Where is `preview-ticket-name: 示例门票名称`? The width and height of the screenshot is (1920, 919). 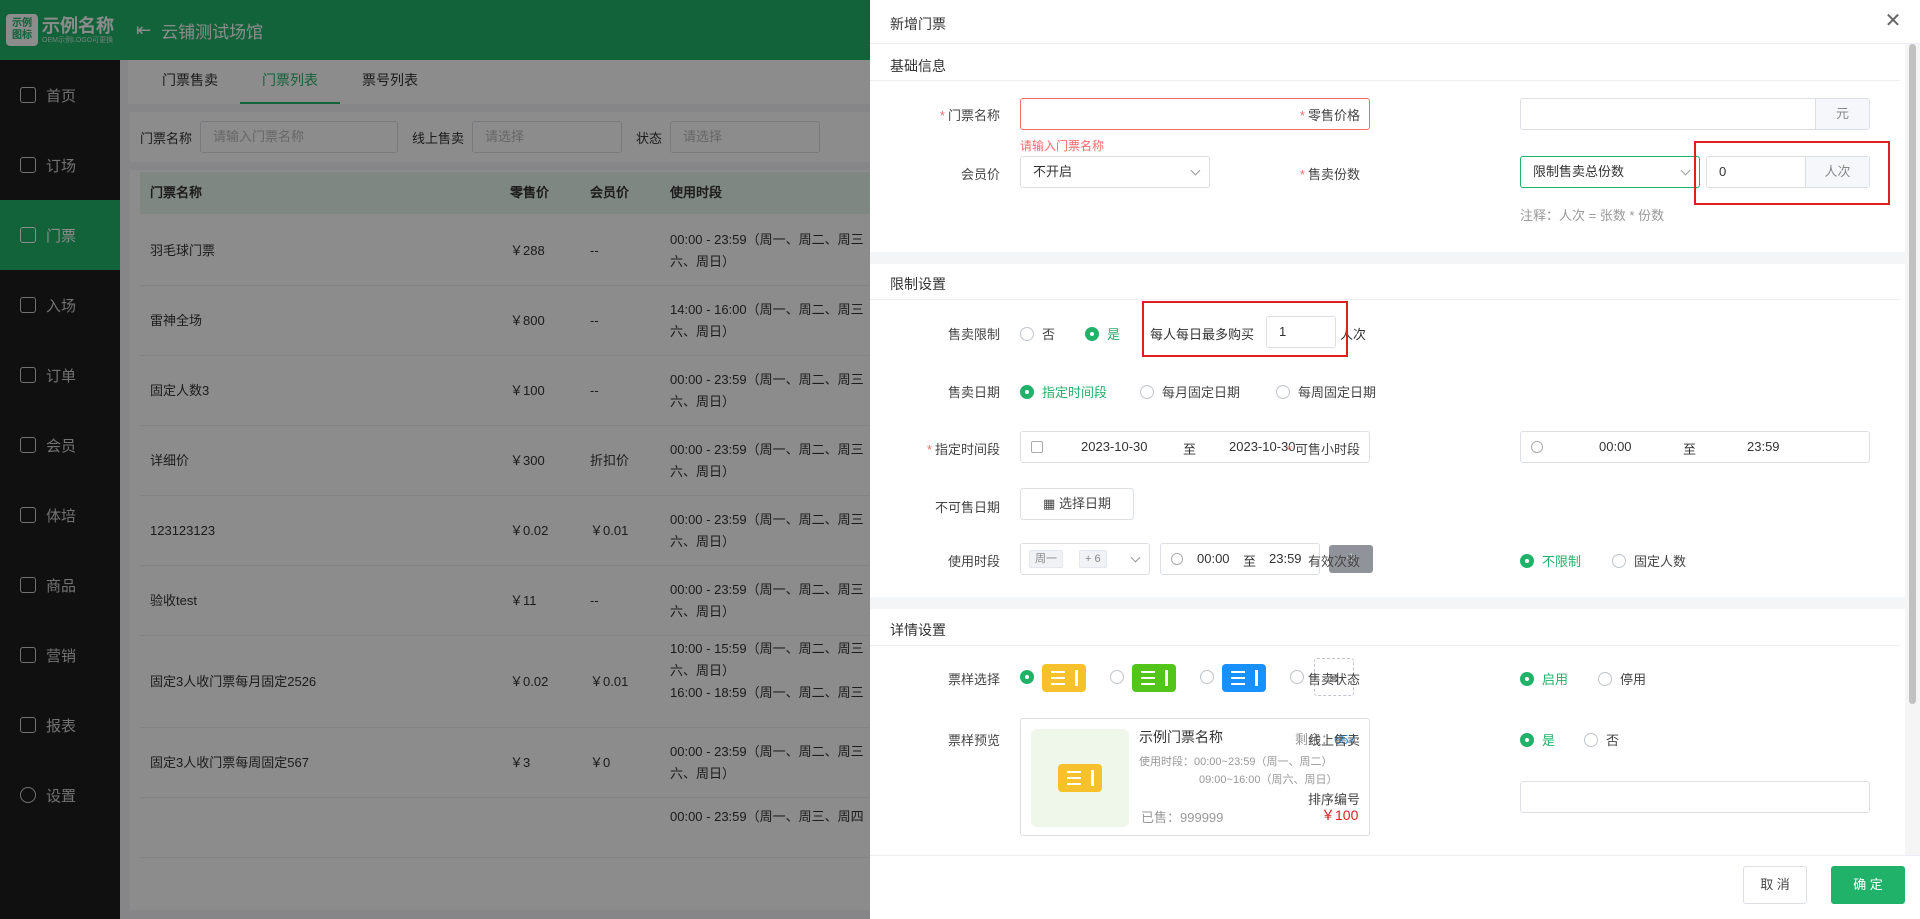 preview-ticket-name: 示例门票名称 is located at coordinates (1181, 737).